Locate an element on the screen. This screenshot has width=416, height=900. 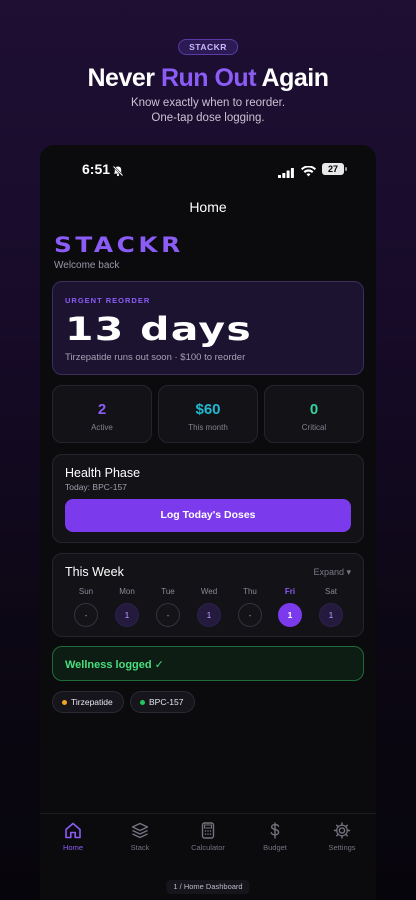
day-fri: Fri 1 is located at coordinates (290, 607).